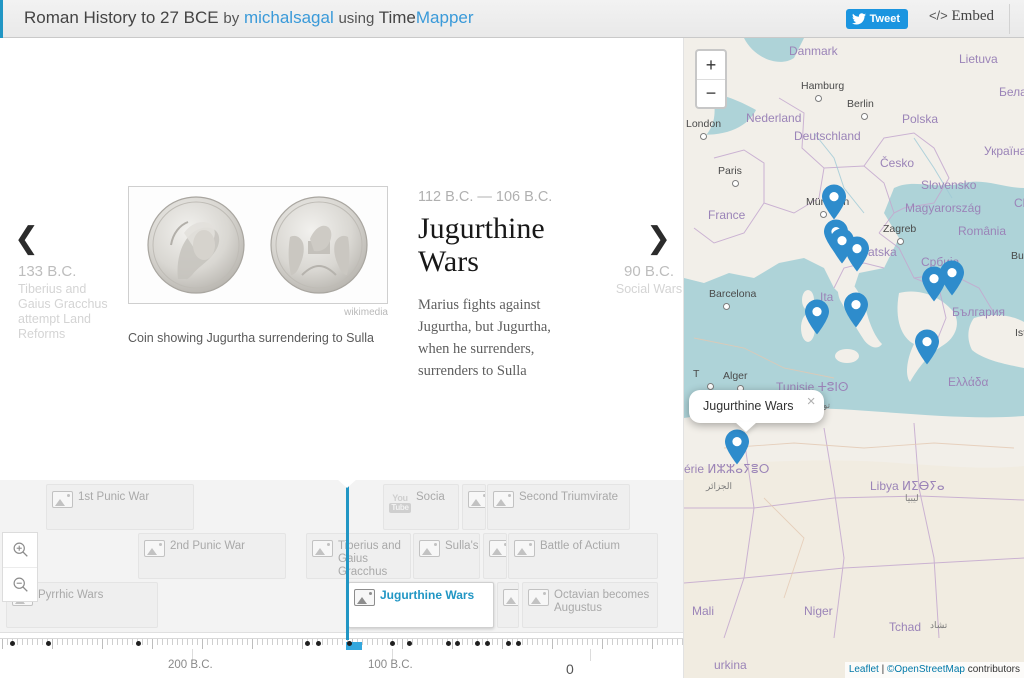 Image resolution: width=1024 pixels, height=678 pixels. I want to click on map-popup-close-icon: ×, so click(811, 401).